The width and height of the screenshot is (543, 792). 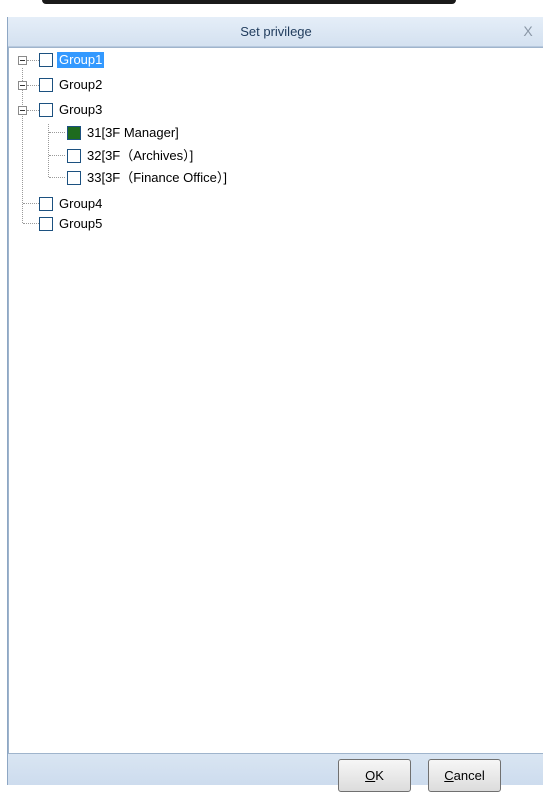 I want to click on cancel-button: Cancel, so click(x=464, y=775).